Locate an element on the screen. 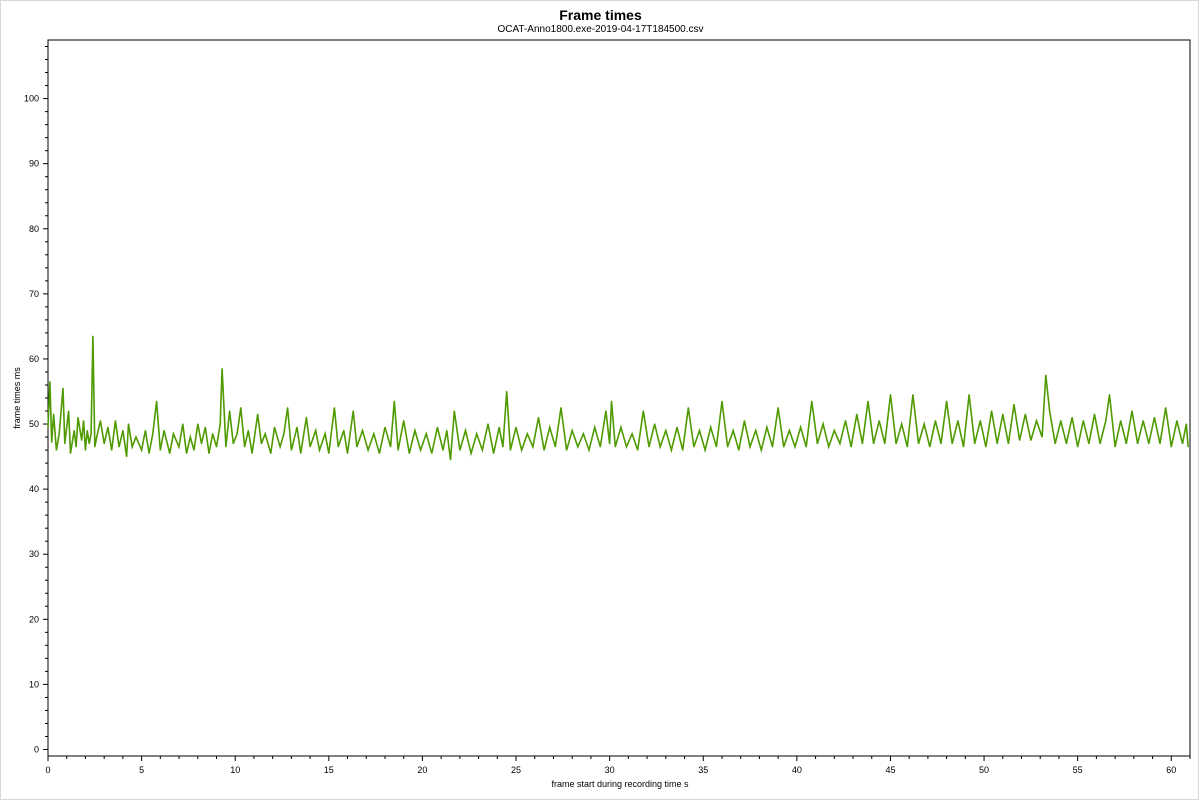 The width and height of the screenshot is (1201, 802). x-tick-label: 10 is located at coordinates (235, 770).